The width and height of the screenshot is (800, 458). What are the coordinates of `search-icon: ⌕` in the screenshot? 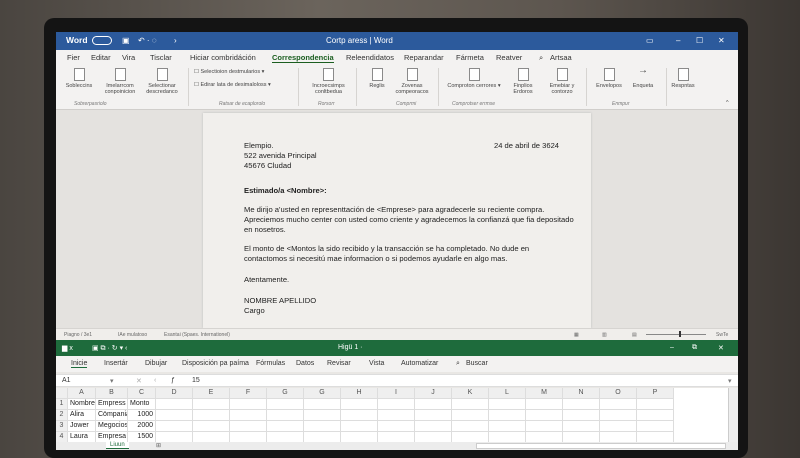 It's located at (541, 58).